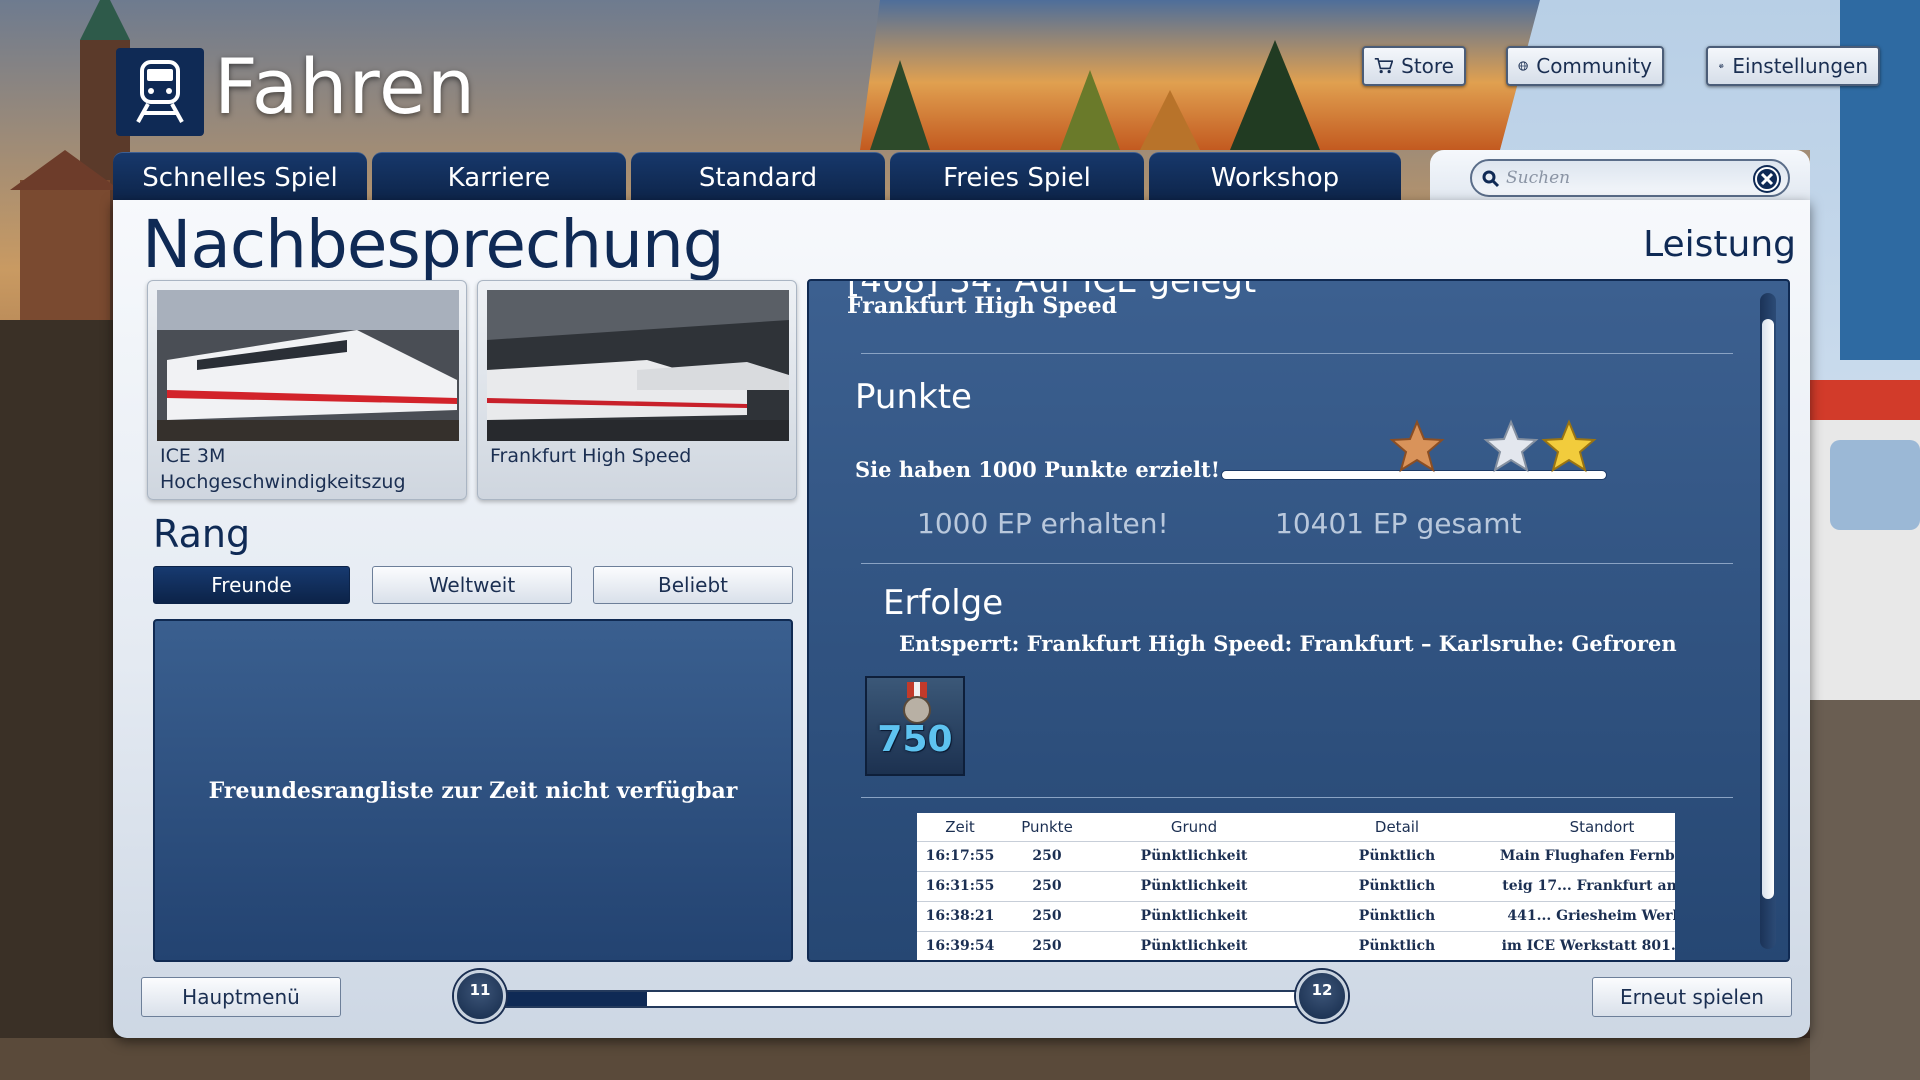 This screenshot has width=1920, height=1080. Describe the element at coordinates (1511, 446) in the screenshot. I see `silver-star-icon` at that location.